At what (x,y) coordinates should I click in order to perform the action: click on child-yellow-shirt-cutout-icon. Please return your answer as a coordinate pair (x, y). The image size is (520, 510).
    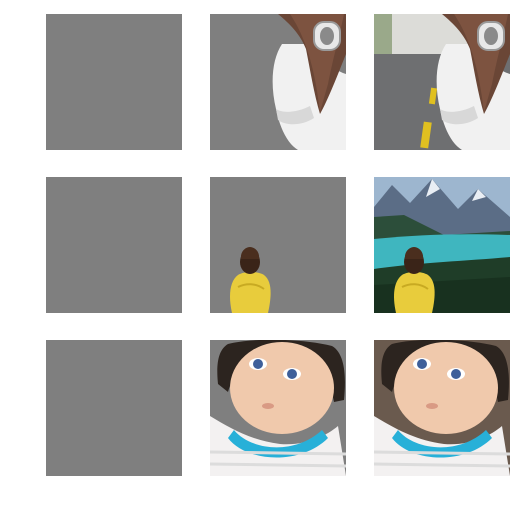
    Looking at the image, I should click on (278, 245).